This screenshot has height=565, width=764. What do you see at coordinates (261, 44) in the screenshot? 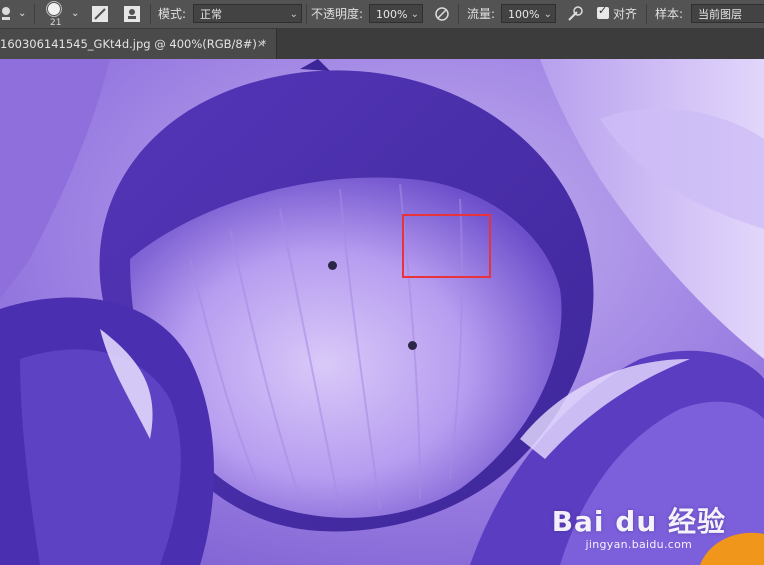
I see `close-icon: ×` at bounding box center [261, 44].